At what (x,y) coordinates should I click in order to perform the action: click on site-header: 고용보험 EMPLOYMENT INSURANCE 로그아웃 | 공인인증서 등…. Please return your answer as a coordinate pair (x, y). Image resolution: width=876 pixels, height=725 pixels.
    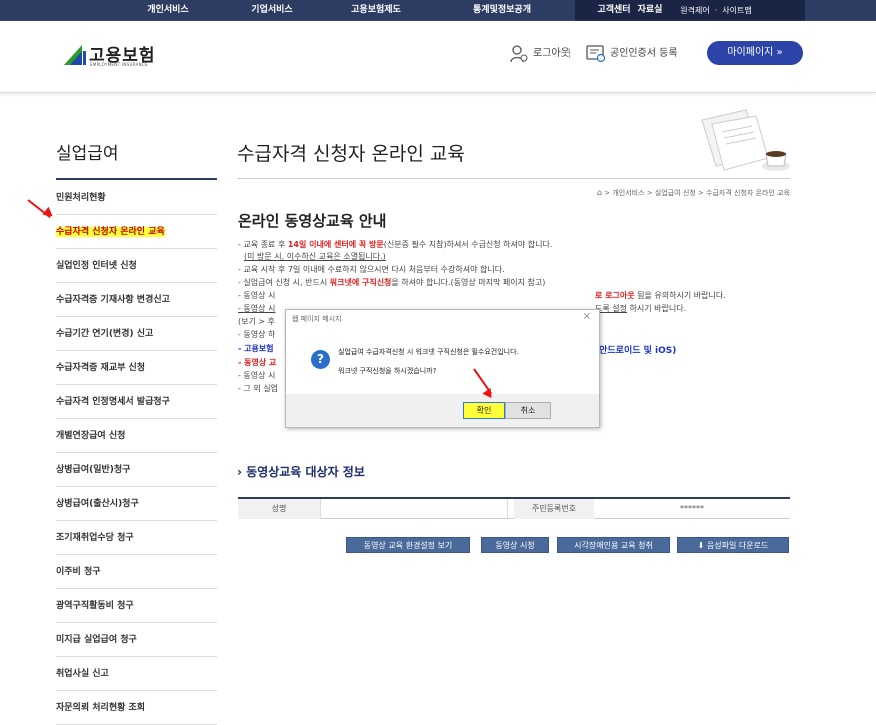
    Looking at the image, I should click on (438, 57).